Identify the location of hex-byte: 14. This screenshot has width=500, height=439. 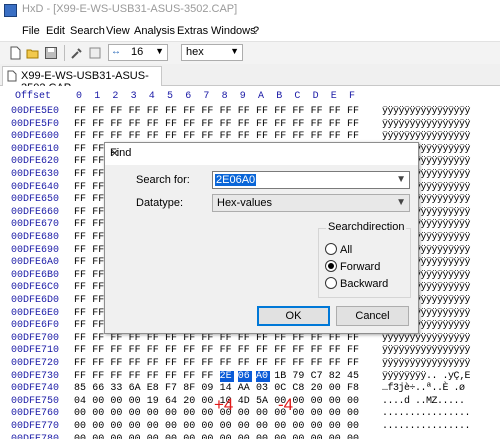
(227, 388).